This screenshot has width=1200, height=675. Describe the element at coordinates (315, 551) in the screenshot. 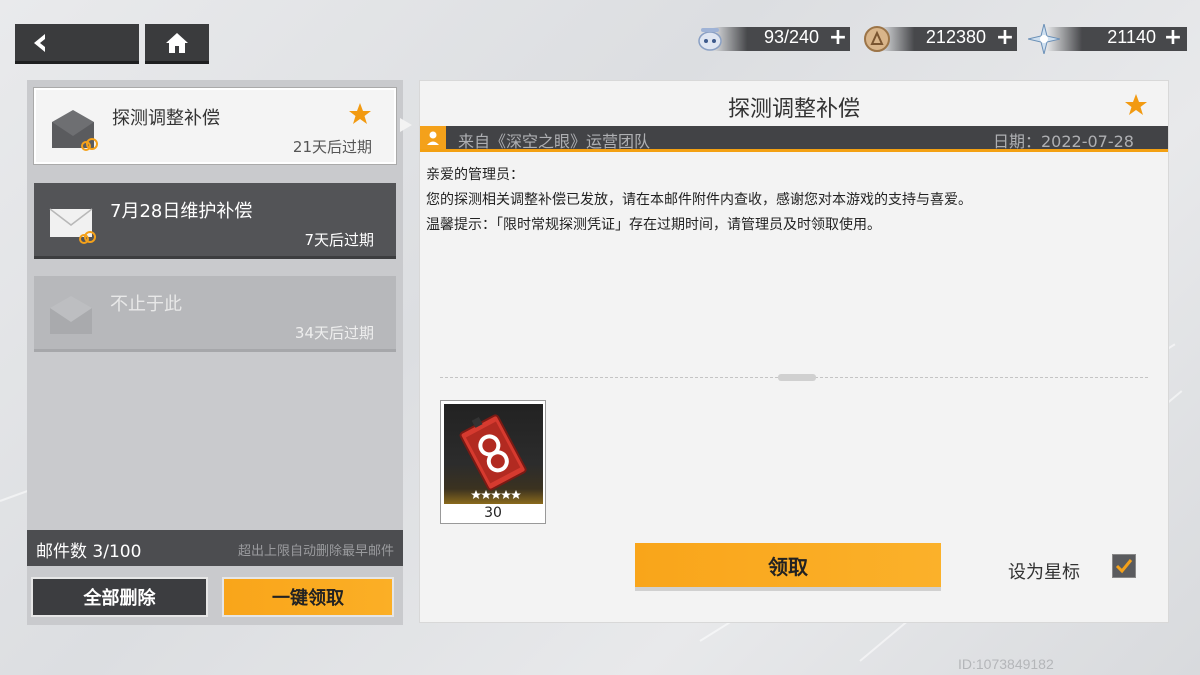

I see `mail-limit-note: 超出上限自动删除最早邮件` at that location.